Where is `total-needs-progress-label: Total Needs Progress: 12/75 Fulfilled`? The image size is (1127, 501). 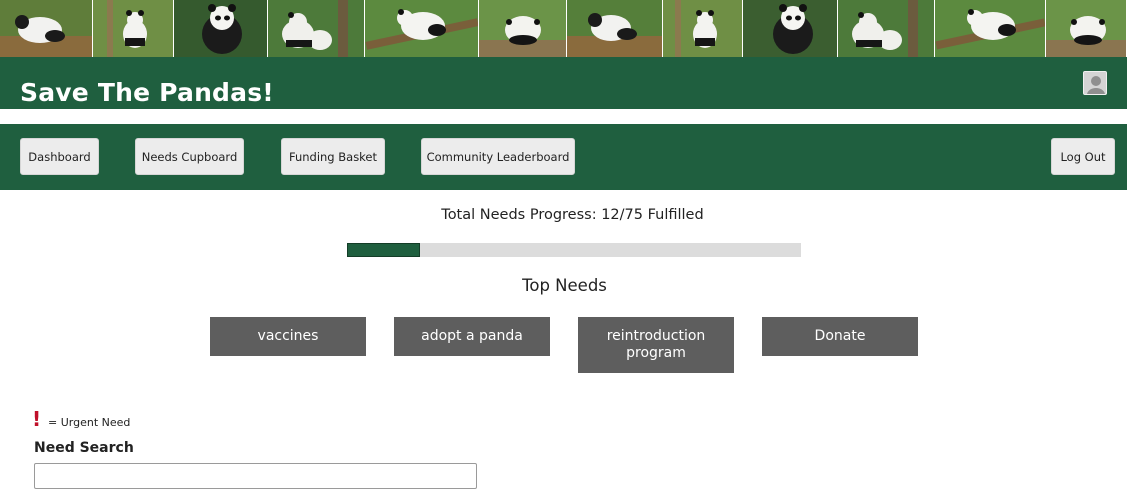 total-needs-progress-label: Total Needs Progress: 12/75 Fulfilled is located at coordinates (572, 215).